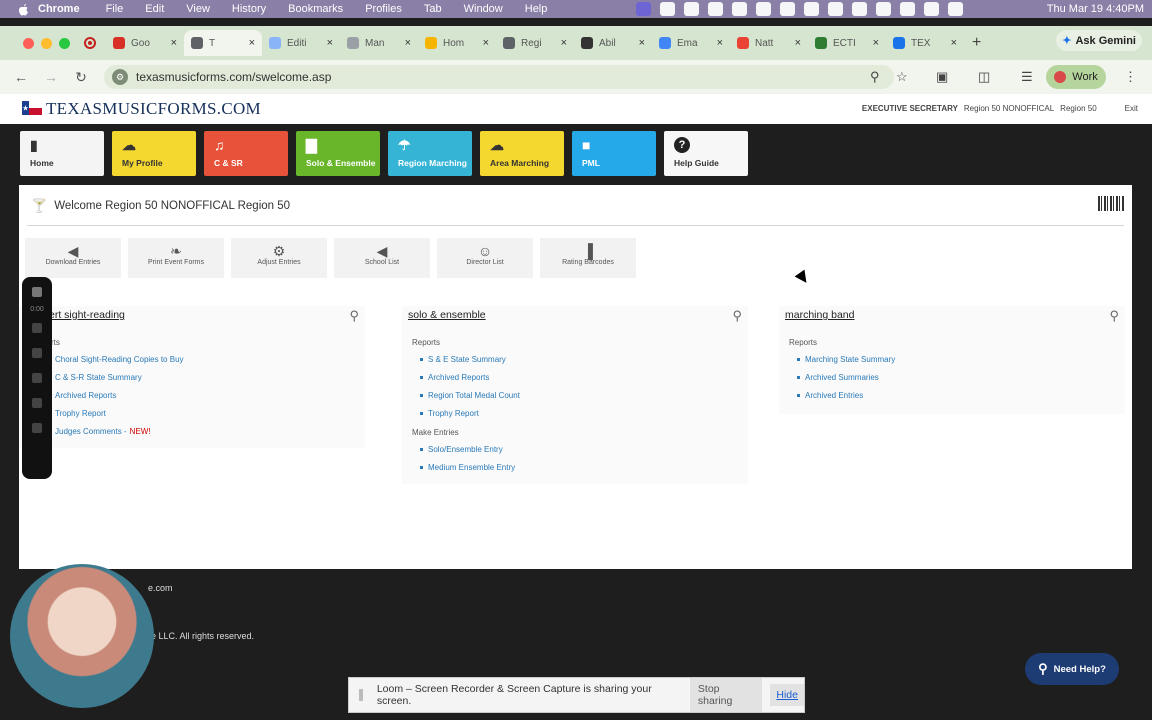 This screenshot has width=1152, height=720. Describe the element at coordinates (1130, 77) in the screenshot. I see `more-menu-icon: ⋮` at that location.